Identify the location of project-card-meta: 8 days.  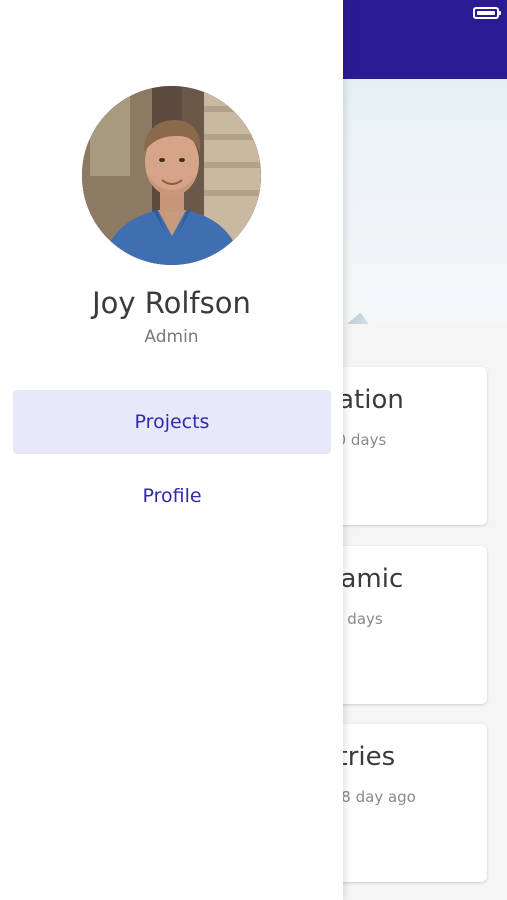
(358, 619).